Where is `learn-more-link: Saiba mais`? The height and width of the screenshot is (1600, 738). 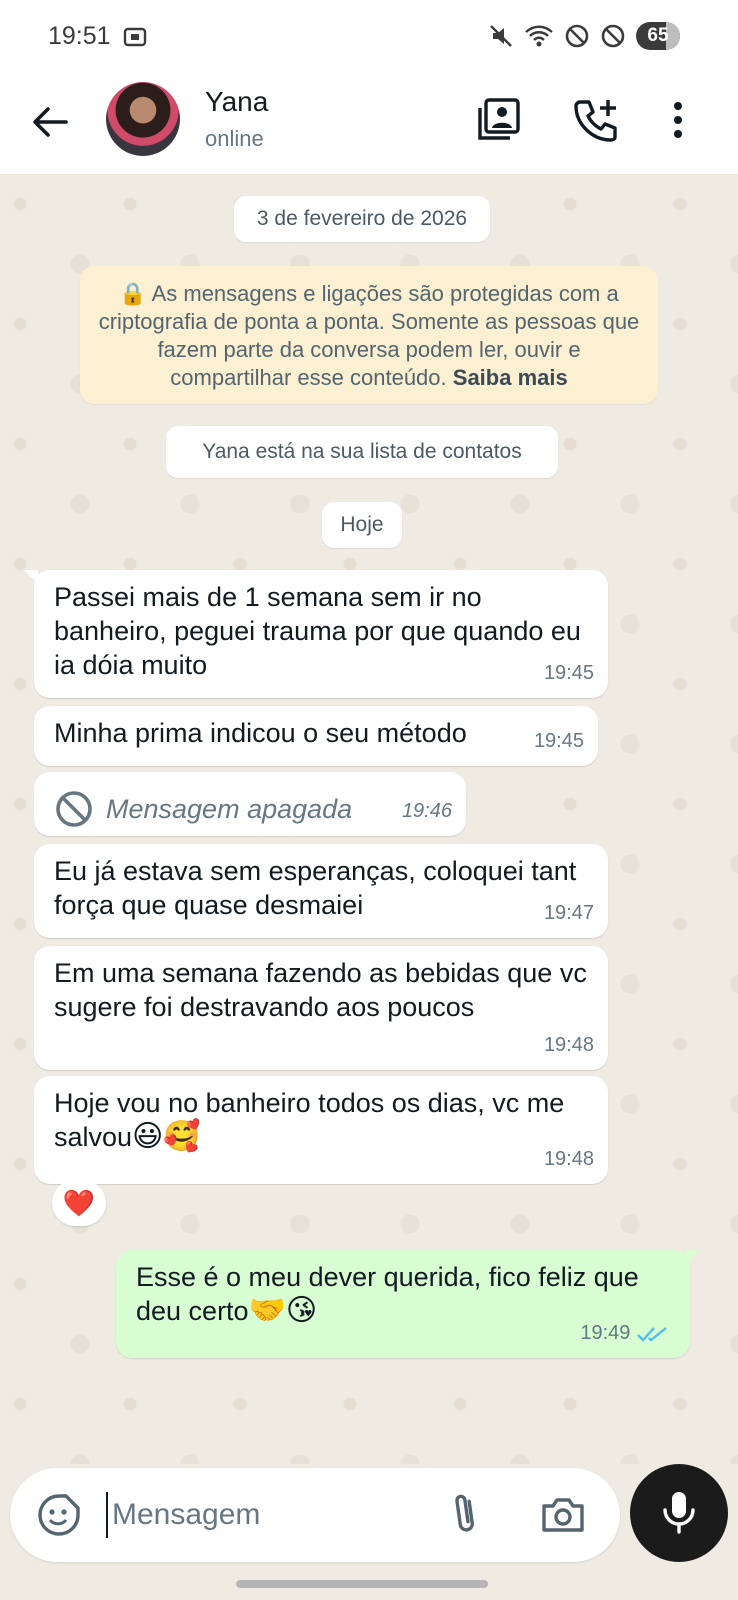
learn-more-link: Saiba mais is located at coordinates (510, 377).